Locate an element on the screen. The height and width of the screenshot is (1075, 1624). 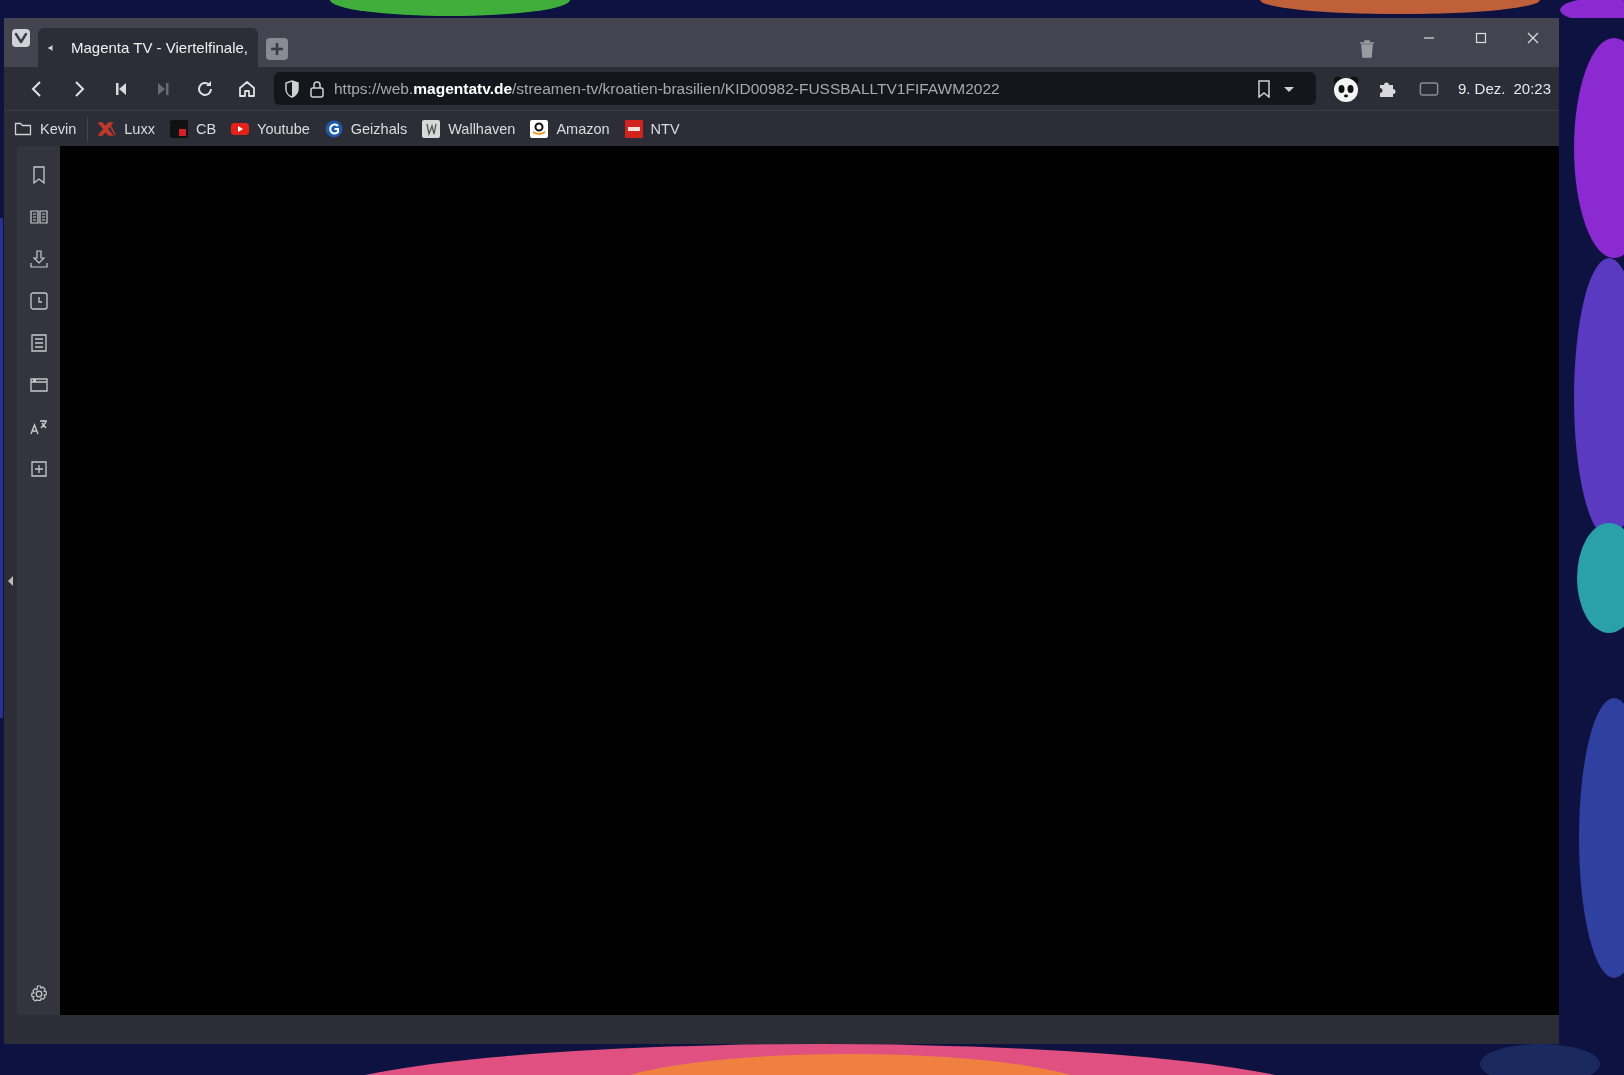
clock-icon is located at coordinates (38, 301).